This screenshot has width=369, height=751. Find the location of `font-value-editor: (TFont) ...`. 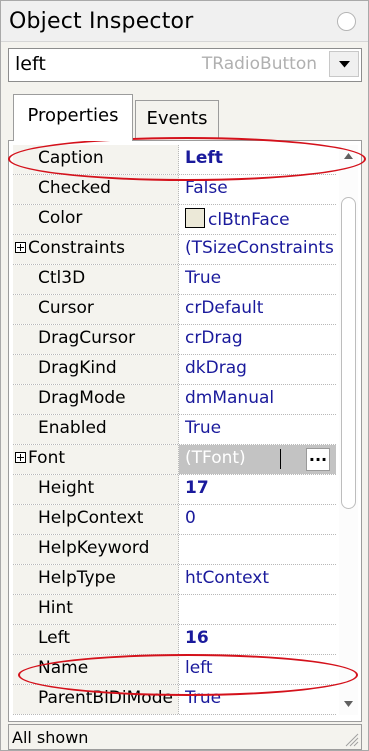

font-value-editor: (TFont) ... is located at coordinates (257, 459).